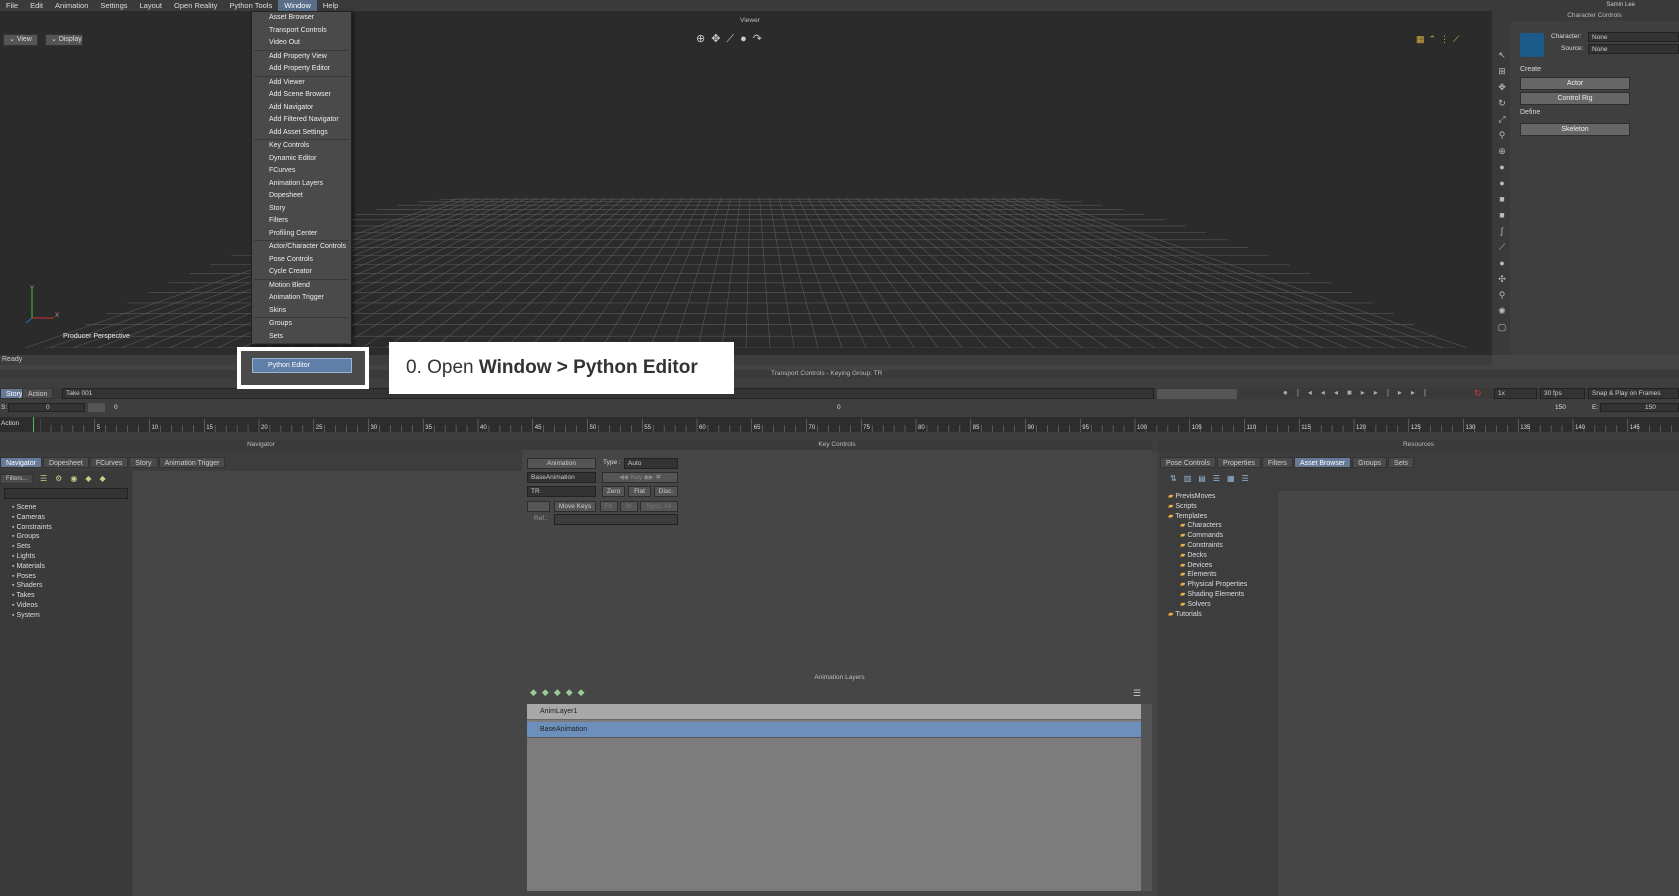 The image size is (1679, 896). What do you see at coordinates (575, 506) in the screenshot?
I see `move-keys-button: Move Keys` at bounding box center [575, 506].